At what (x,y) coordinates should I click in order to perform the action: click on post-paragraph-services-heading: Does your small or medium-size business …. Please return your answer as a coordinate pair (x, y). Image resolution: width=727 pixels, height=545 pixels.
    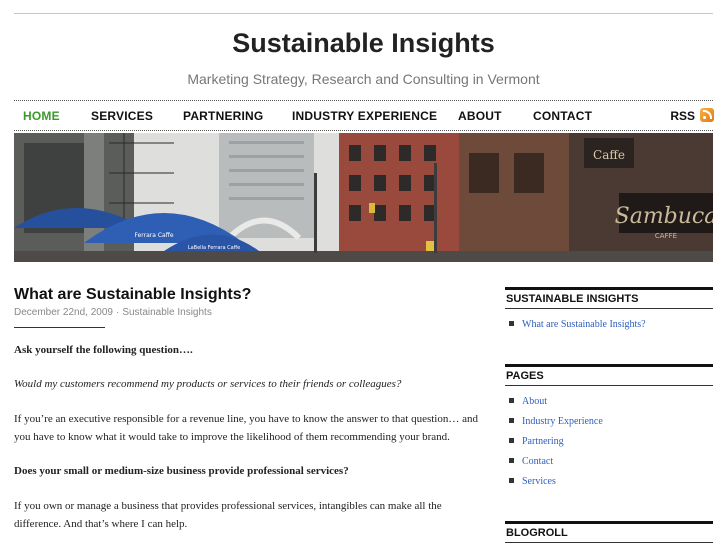
    Looking at the image, I should click on (244, 471).